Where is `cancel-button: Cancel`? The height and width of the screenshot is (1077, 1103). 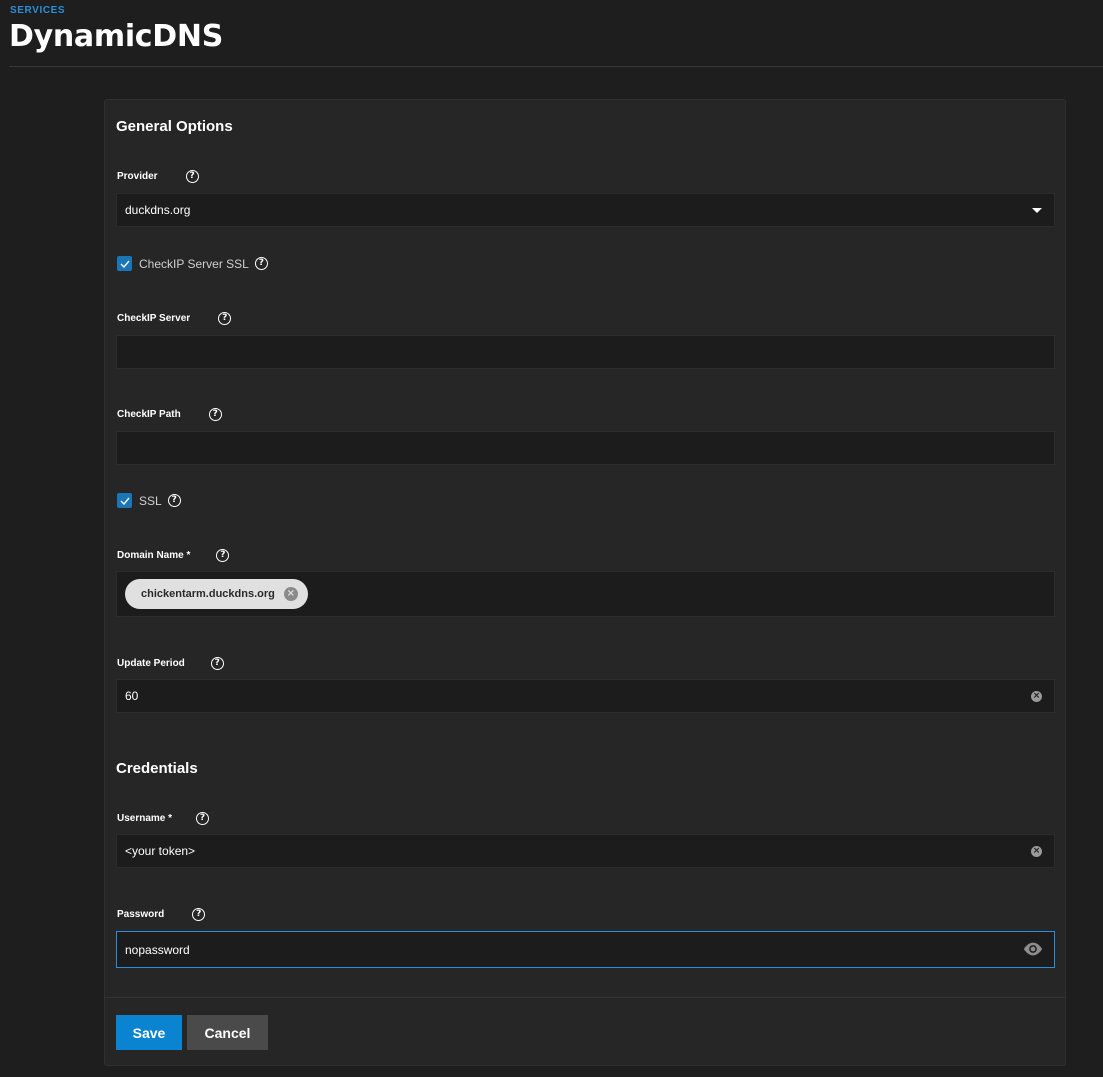
cancel-button: Cancel is located at coordinates (227, 1032).